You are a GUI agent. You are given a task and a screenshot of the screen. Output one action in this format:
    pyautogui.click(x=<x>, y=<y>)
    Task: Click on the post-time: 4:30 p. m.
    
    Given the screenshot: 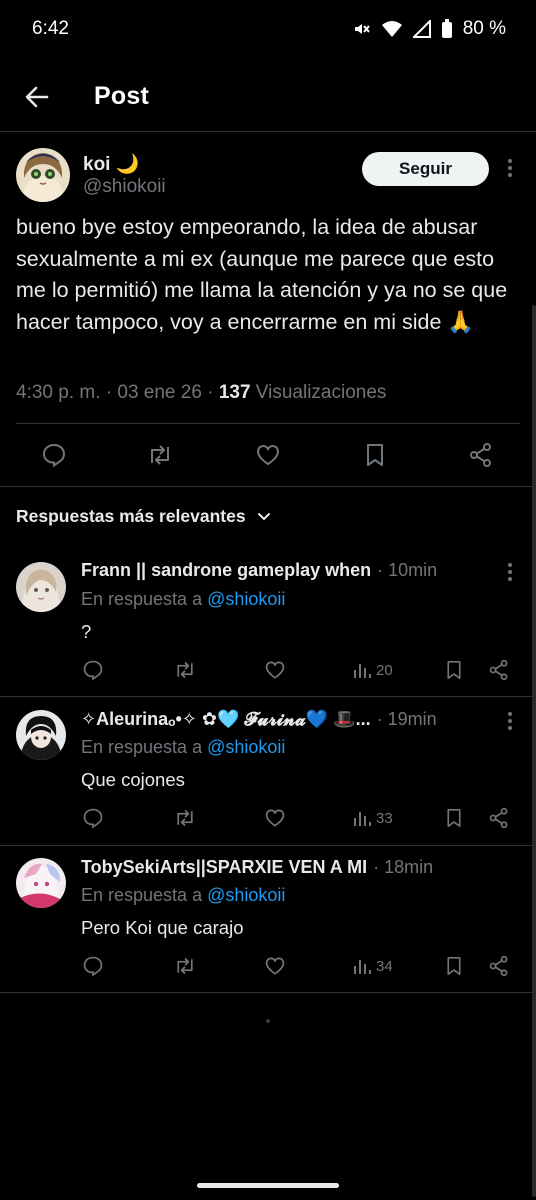 What is the action you would take?
    pyautogui.click(x=58, y=392)
    